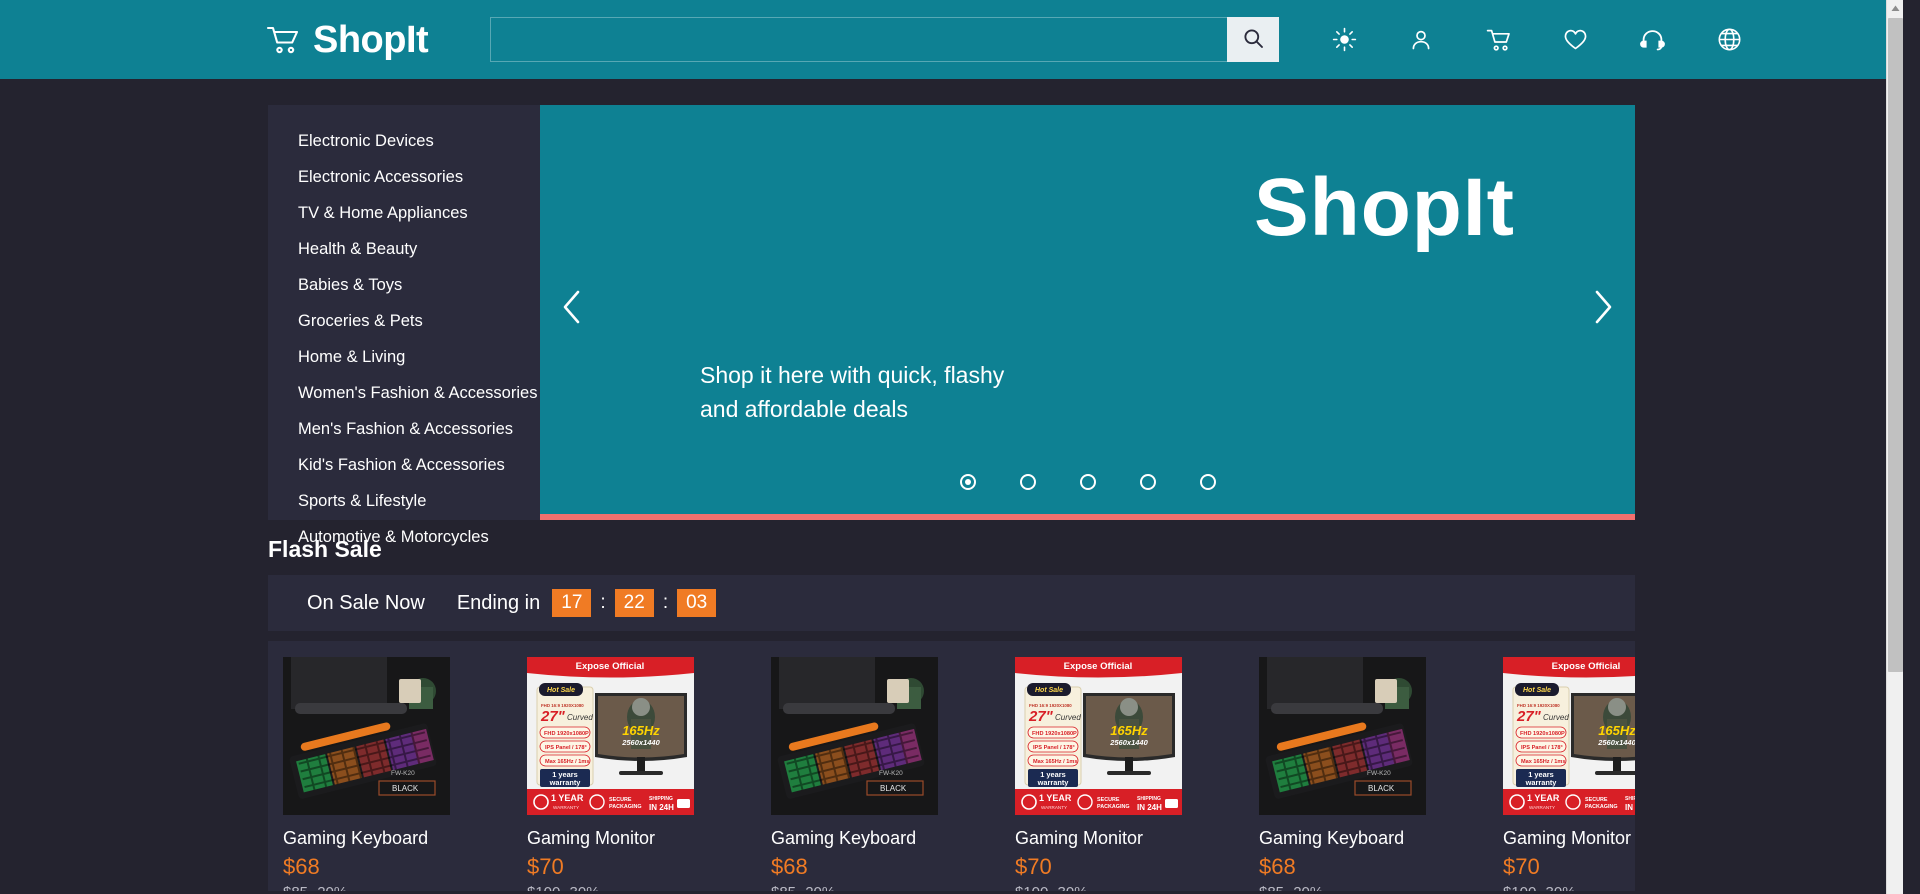 This screenshot has height=894, width=1920. What do you see at coordinates (347, 40) in the screenshot?
I see `brand-logo: ShopIt` at bounding box center [347, 40].